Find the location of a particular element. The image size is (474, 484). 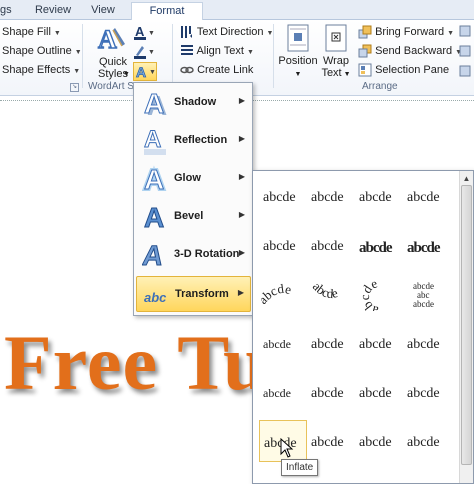

send-backward-button: Send Backward ▼ is located at coordinates (410, 51).